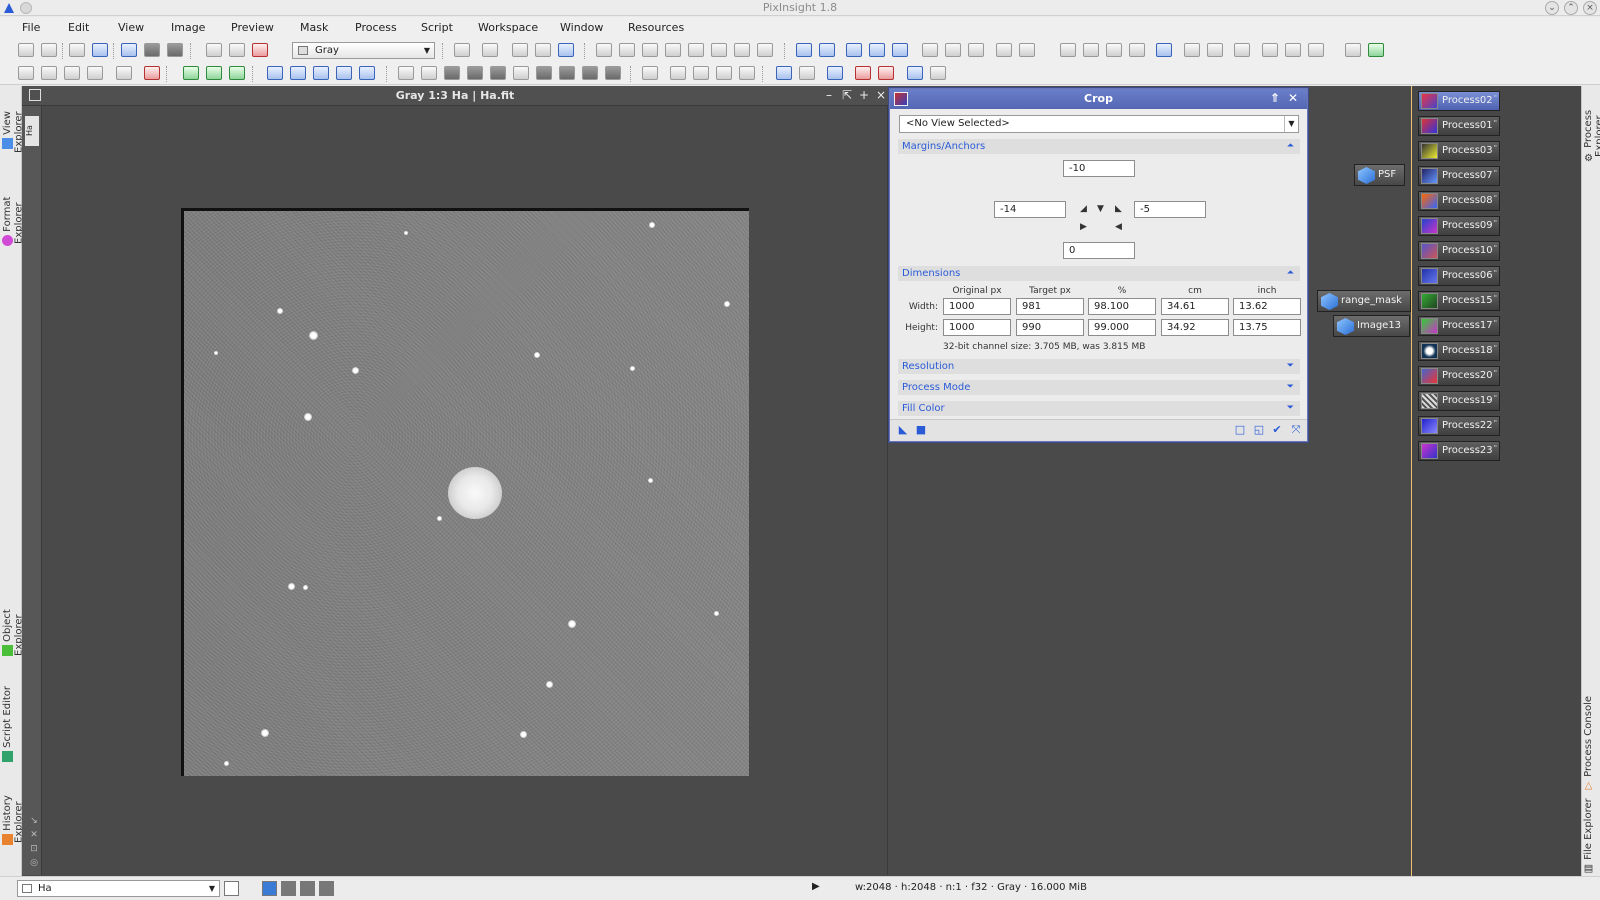  What do you see at coordinates (1380, 175) in the screenshot?
I see `psf-icon: PSF` at bounding box center [1380, 175].